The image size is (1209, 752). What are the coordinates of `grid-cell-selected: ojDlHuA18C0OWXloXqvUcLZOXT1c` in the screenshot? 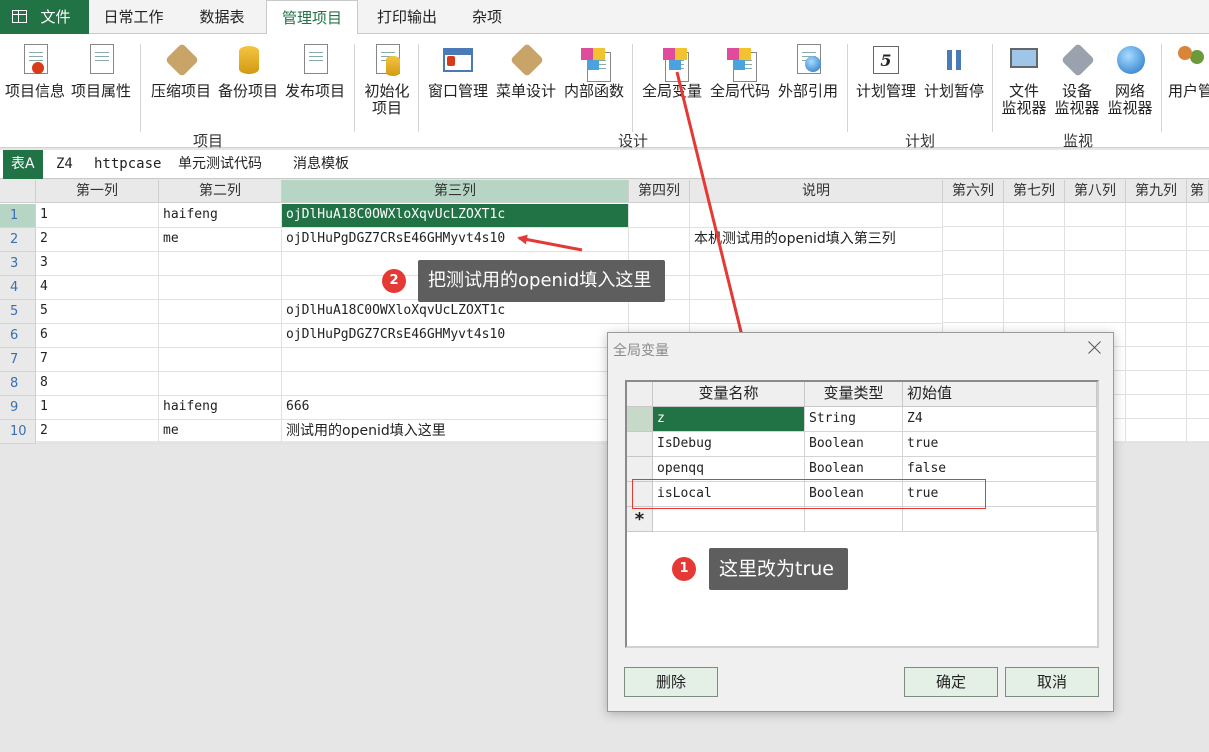 It's located at (455, 216).